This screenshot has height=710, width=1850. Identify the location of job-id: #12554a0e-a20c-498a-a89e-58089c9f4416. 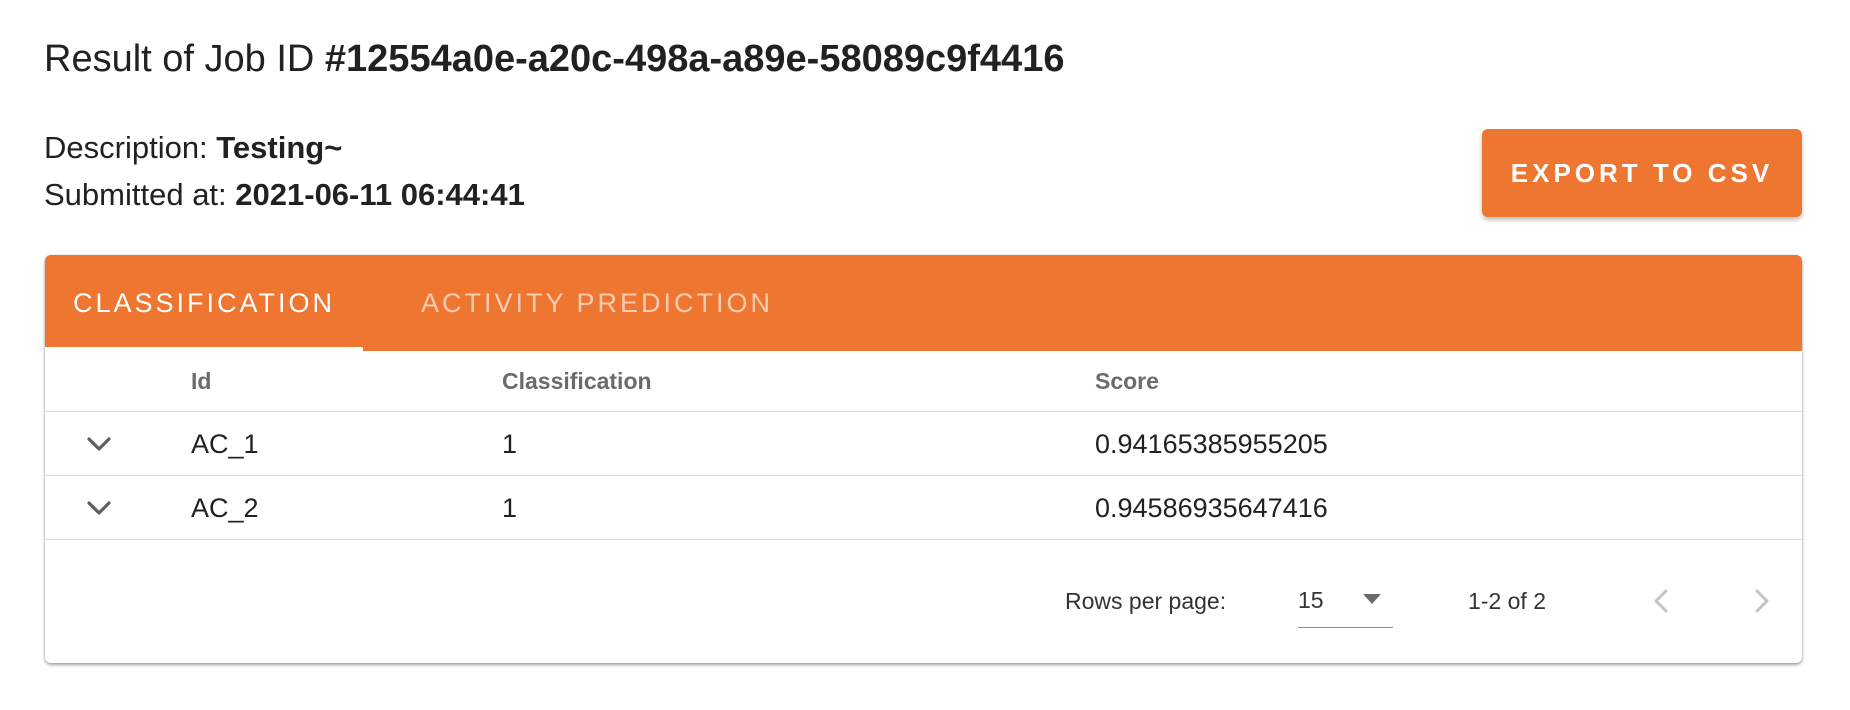
(694, 59).